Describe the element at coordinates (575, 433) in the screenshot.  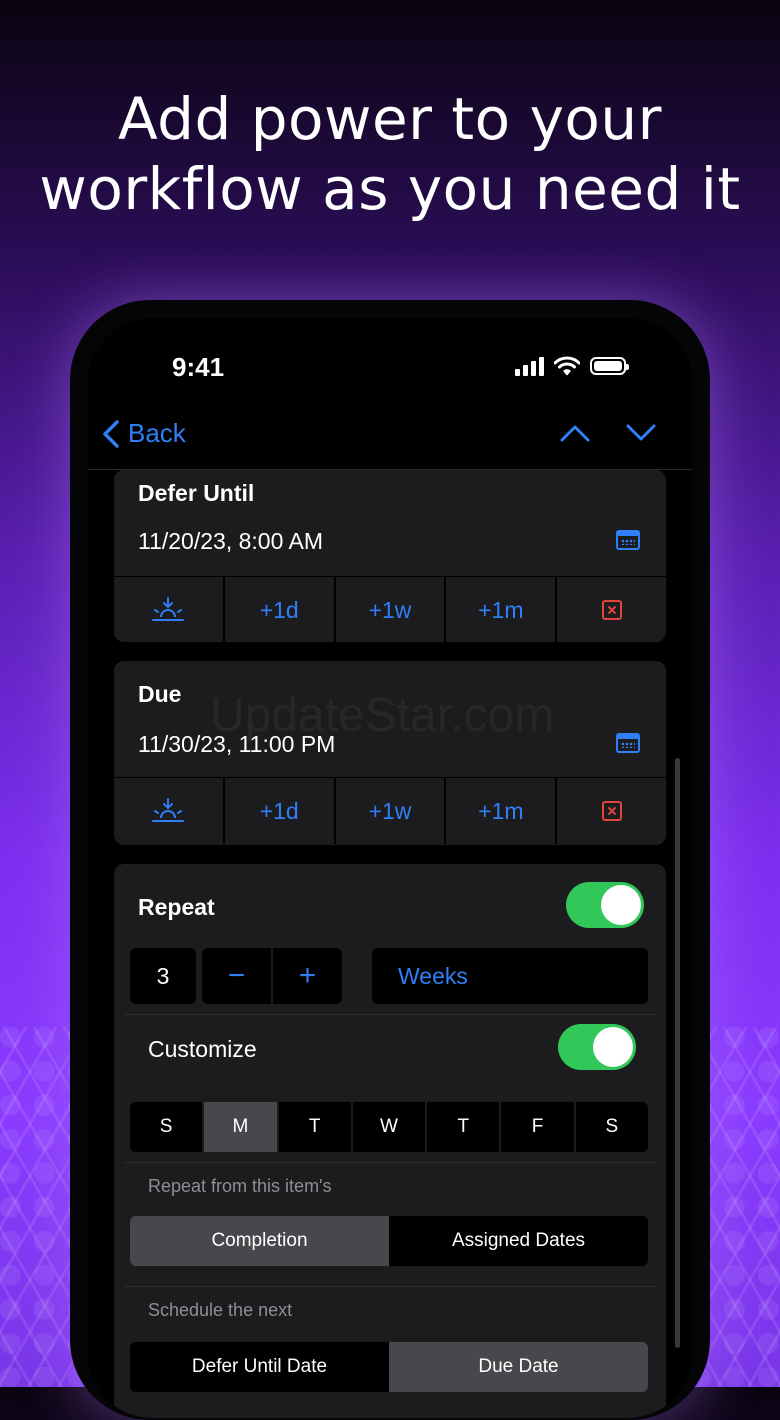
I see `previous-item-chevron-up-icon` at that location.